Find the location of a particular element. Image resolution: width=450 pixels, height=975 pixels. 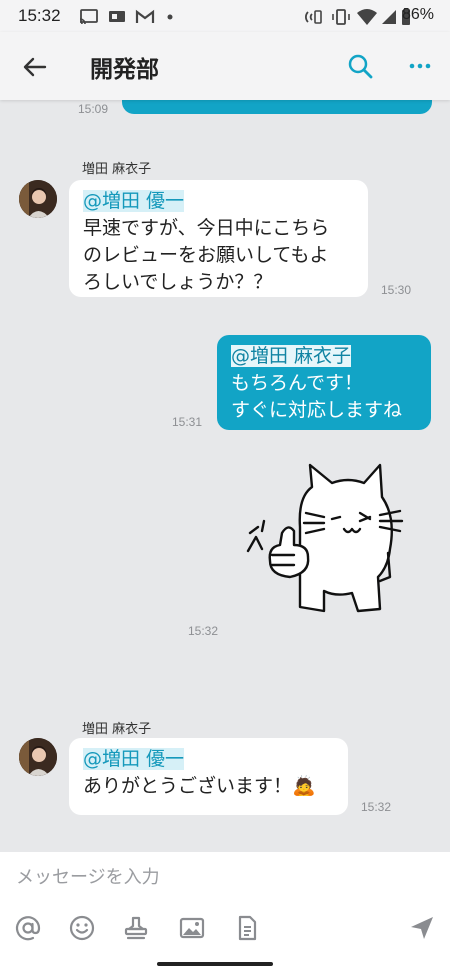

message-composer is located at coordinates (225, 913).